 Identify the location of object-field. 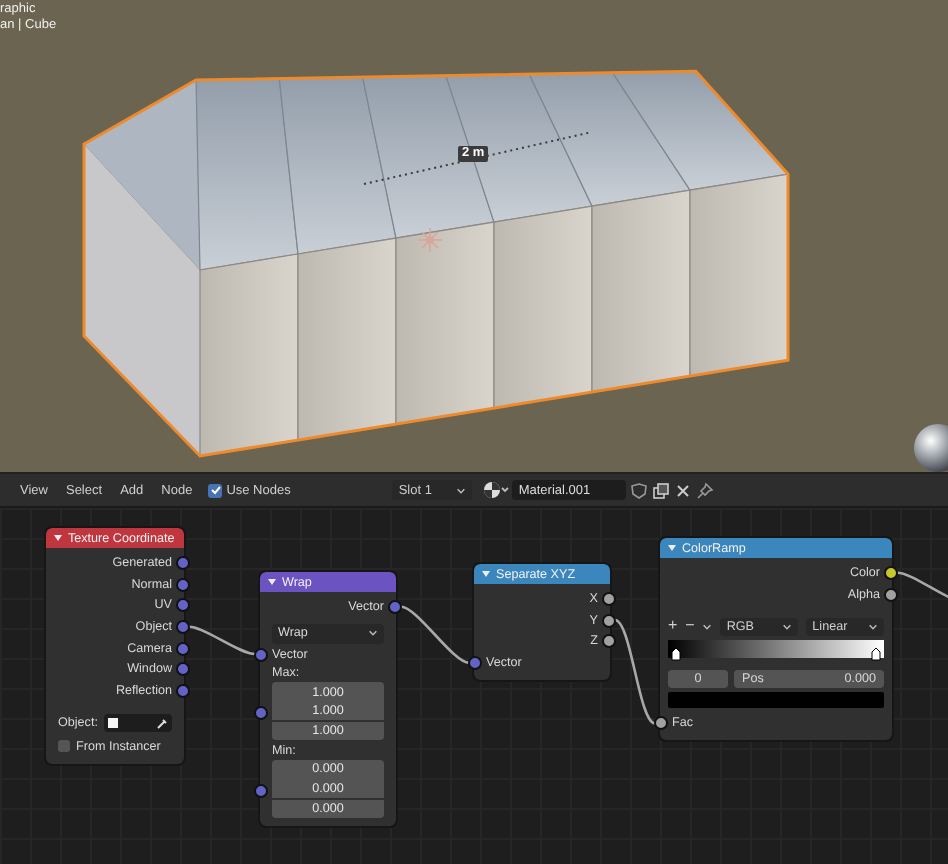
(137, 723).